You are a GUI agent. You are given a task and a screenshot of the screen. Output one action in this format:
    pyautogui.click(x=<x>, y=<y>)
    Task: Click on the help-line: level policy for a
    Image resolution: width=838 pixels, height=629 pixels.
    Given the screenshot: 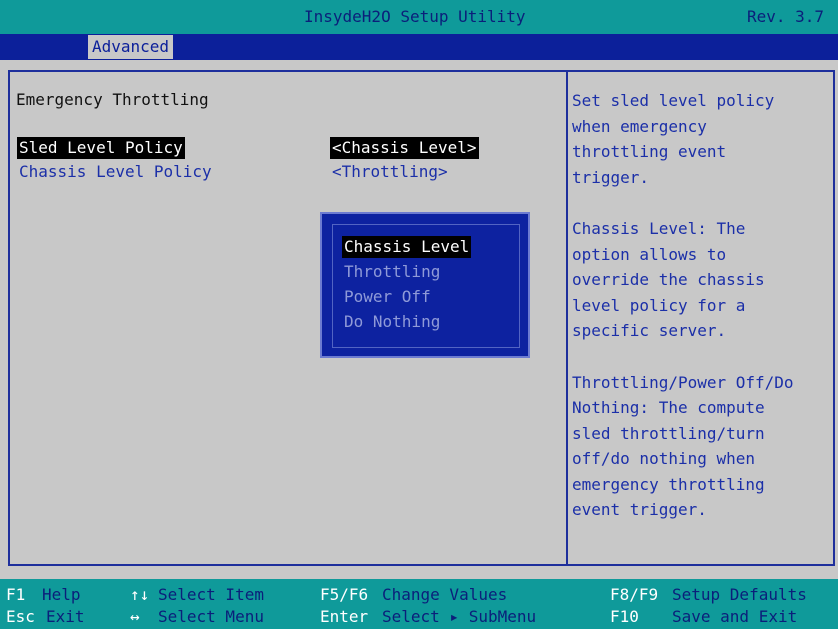 What is the action you would take?
    pyautogui.click(x=659, y=305)
    